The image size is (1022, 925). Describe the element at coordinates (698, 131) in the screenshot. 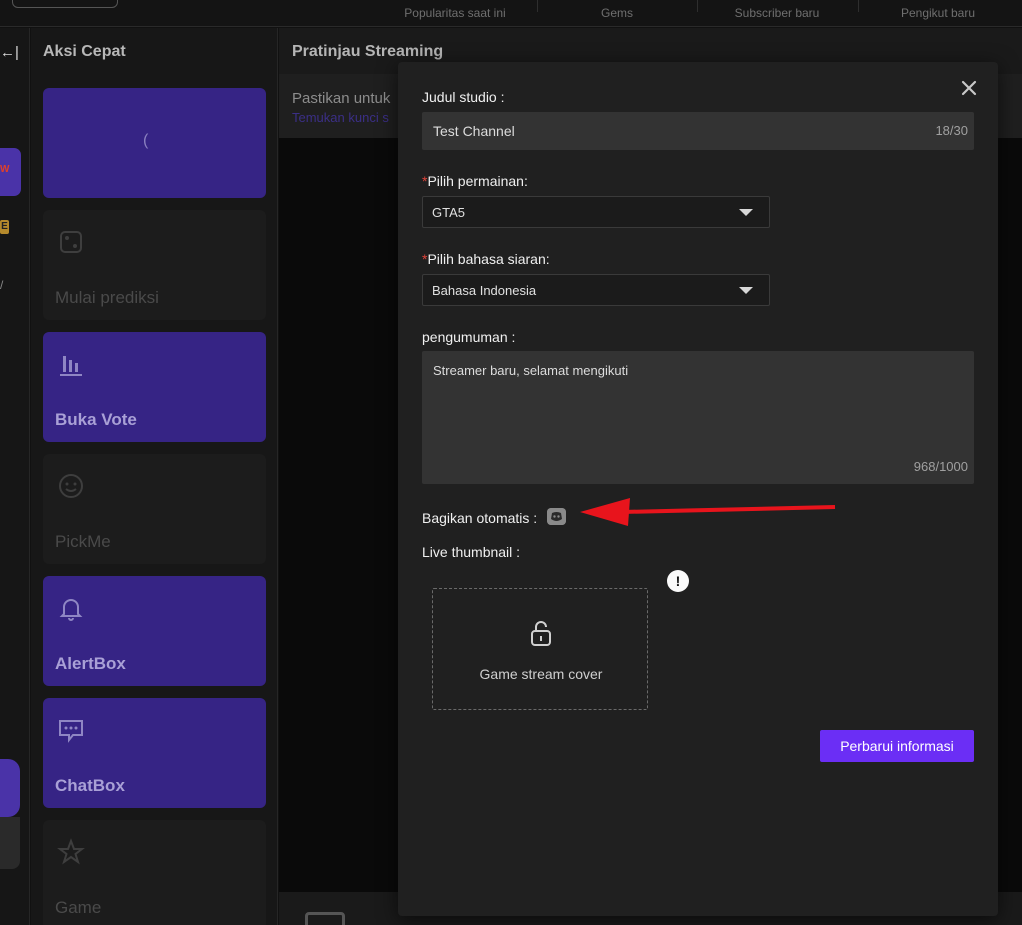

I see `studio-title-input: Test Channel 18/30` at that location.